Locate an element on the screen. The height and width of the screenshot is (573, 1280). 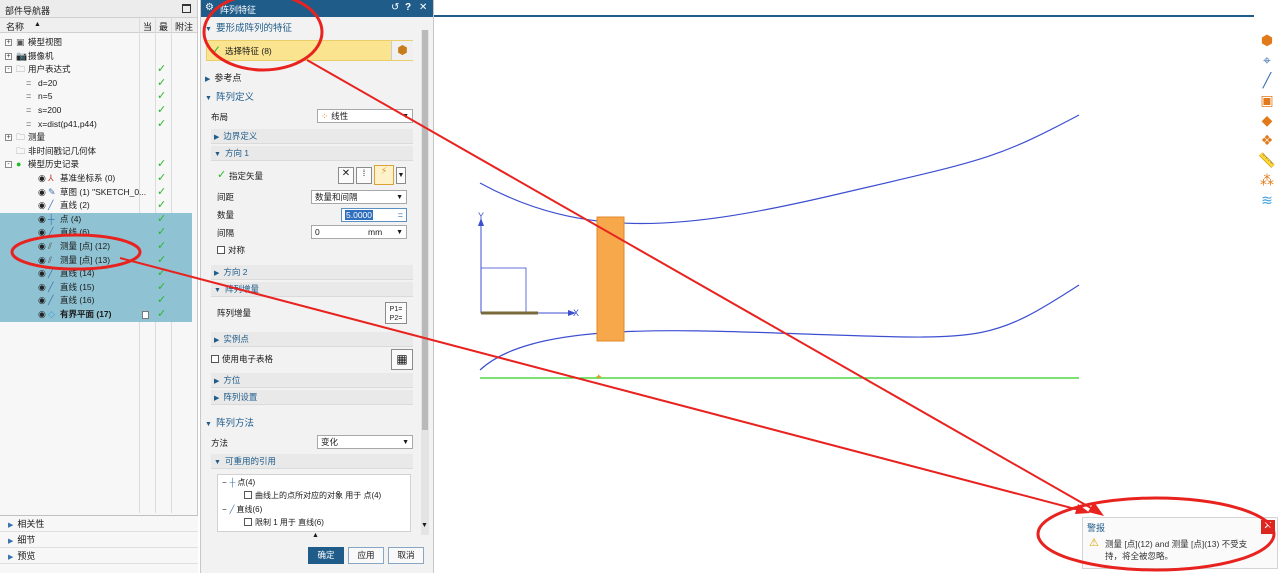
column-current: 当 is located at coordinates (147, 26).